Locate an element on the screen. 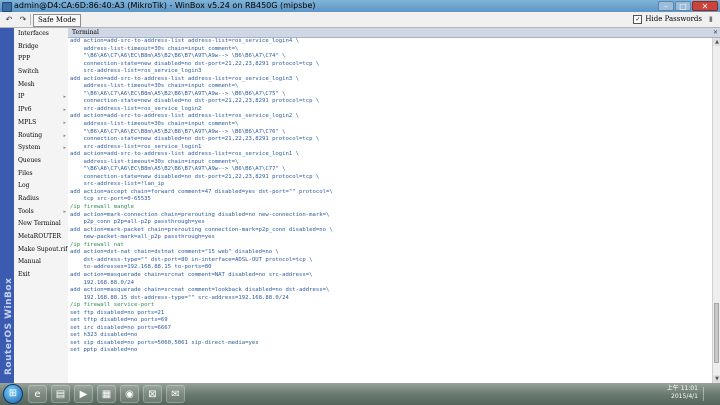  window-controls: – □ ✕ is located at coordinates (688, 6).